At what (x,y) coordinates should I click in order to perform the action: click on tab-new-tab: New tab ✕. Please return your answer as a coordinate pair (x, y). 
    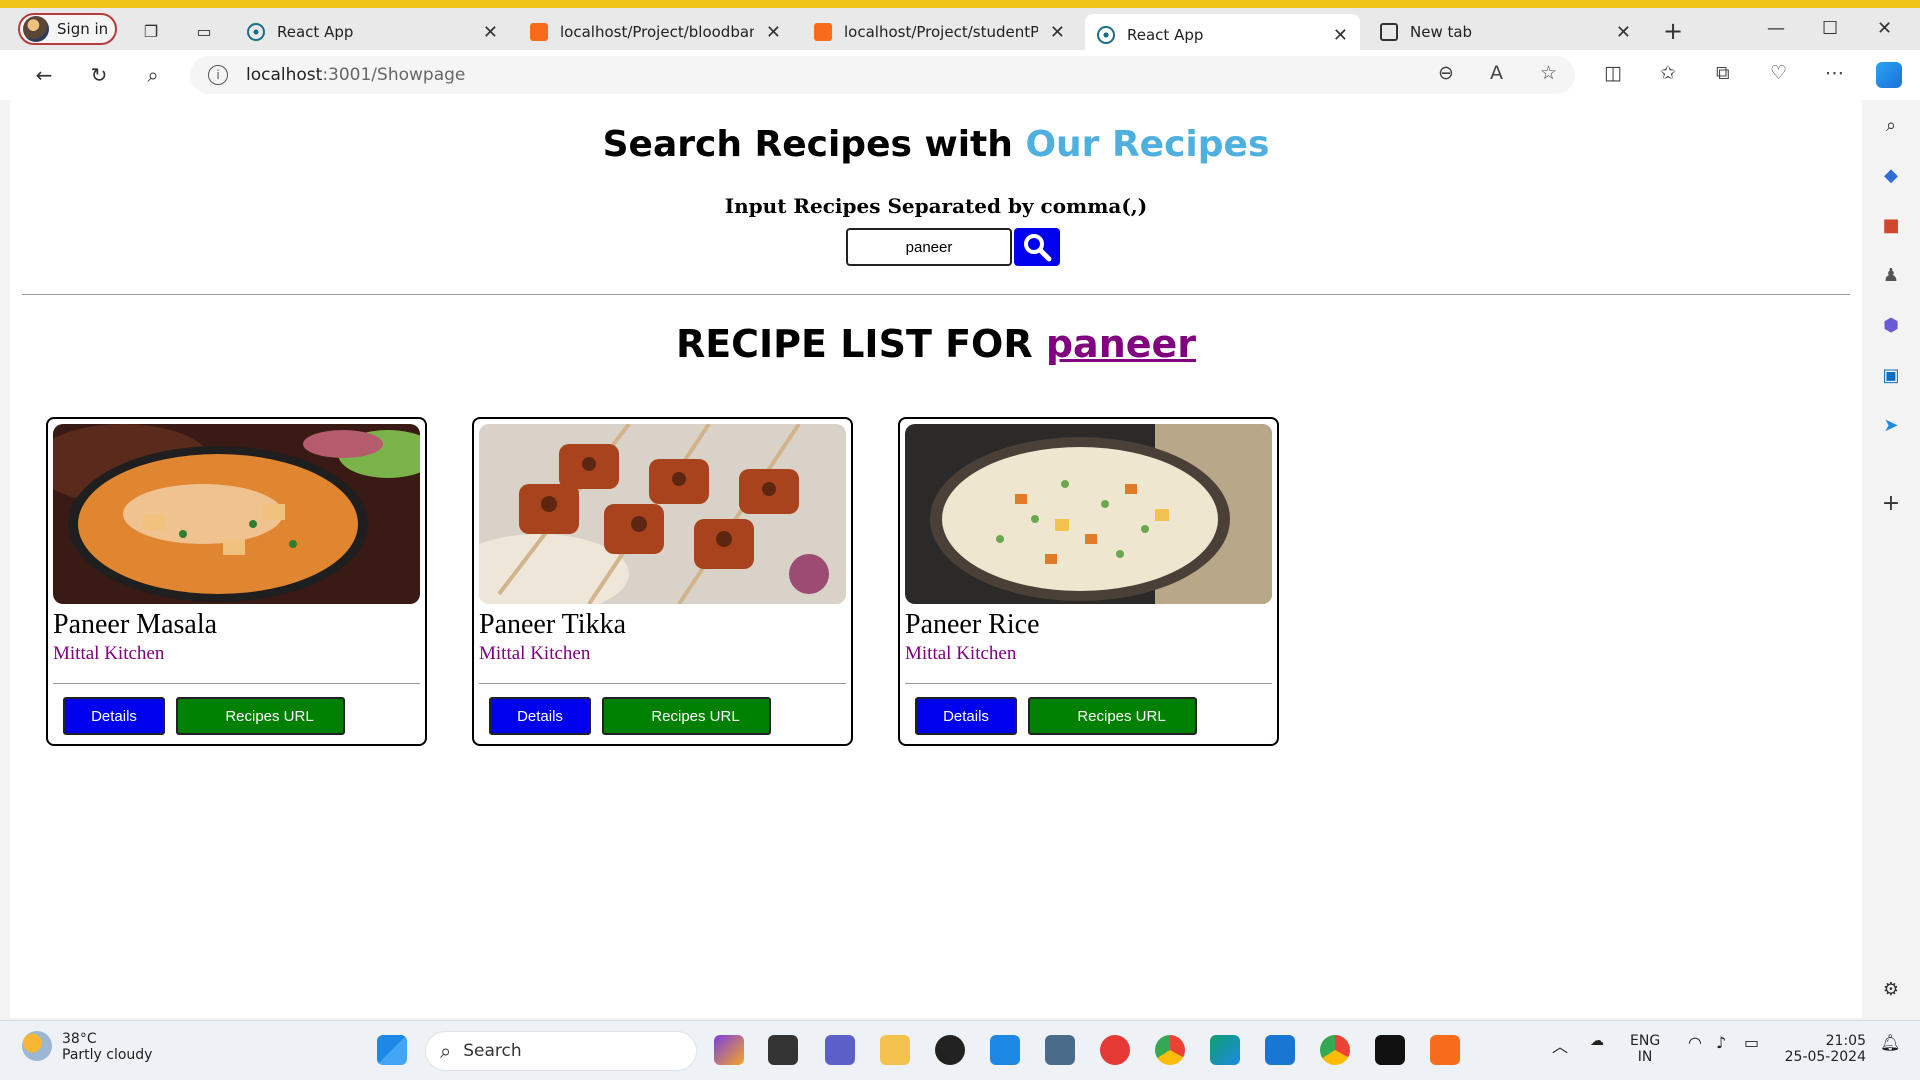
    Looking at the image, I should click on (1505, 32).